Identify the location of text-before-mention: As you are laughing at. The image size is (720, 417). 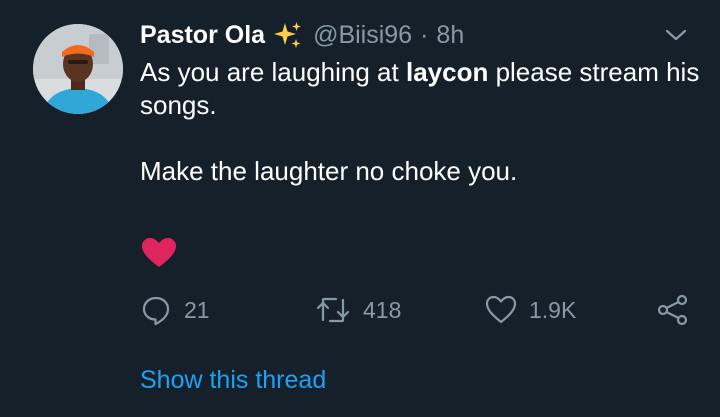
(273, 72).